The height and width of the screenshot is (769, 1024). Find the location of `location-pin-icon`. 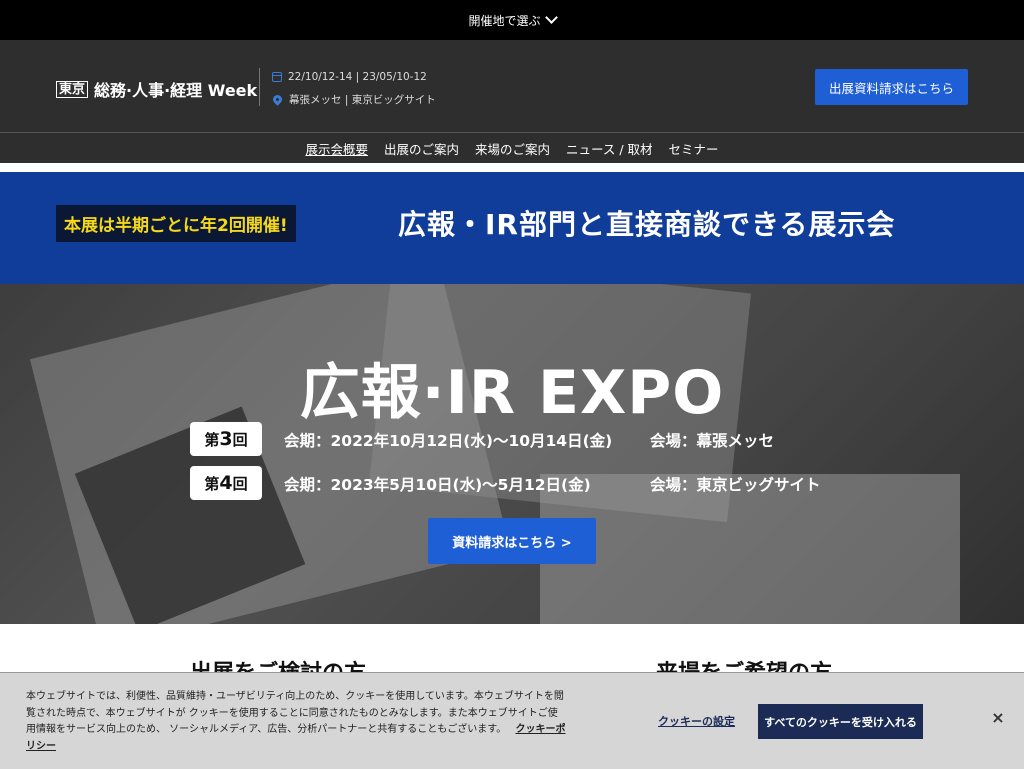

location-pin-icon is located at coordinates (277, 99).